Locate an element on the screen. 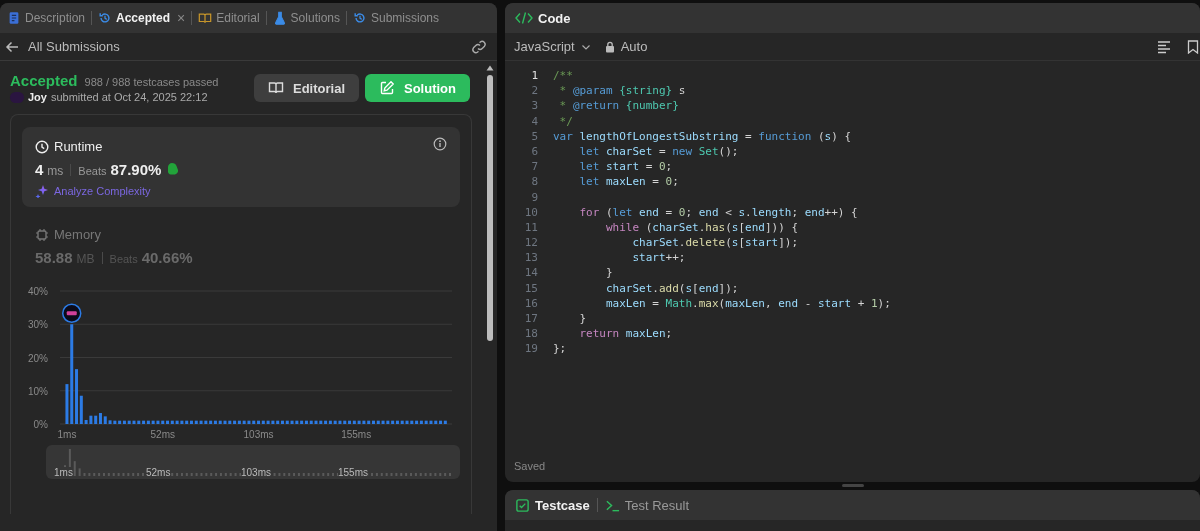 The width and height of the screenshot is (1200, 531). scrollbar is located at coordinates (490, 203).